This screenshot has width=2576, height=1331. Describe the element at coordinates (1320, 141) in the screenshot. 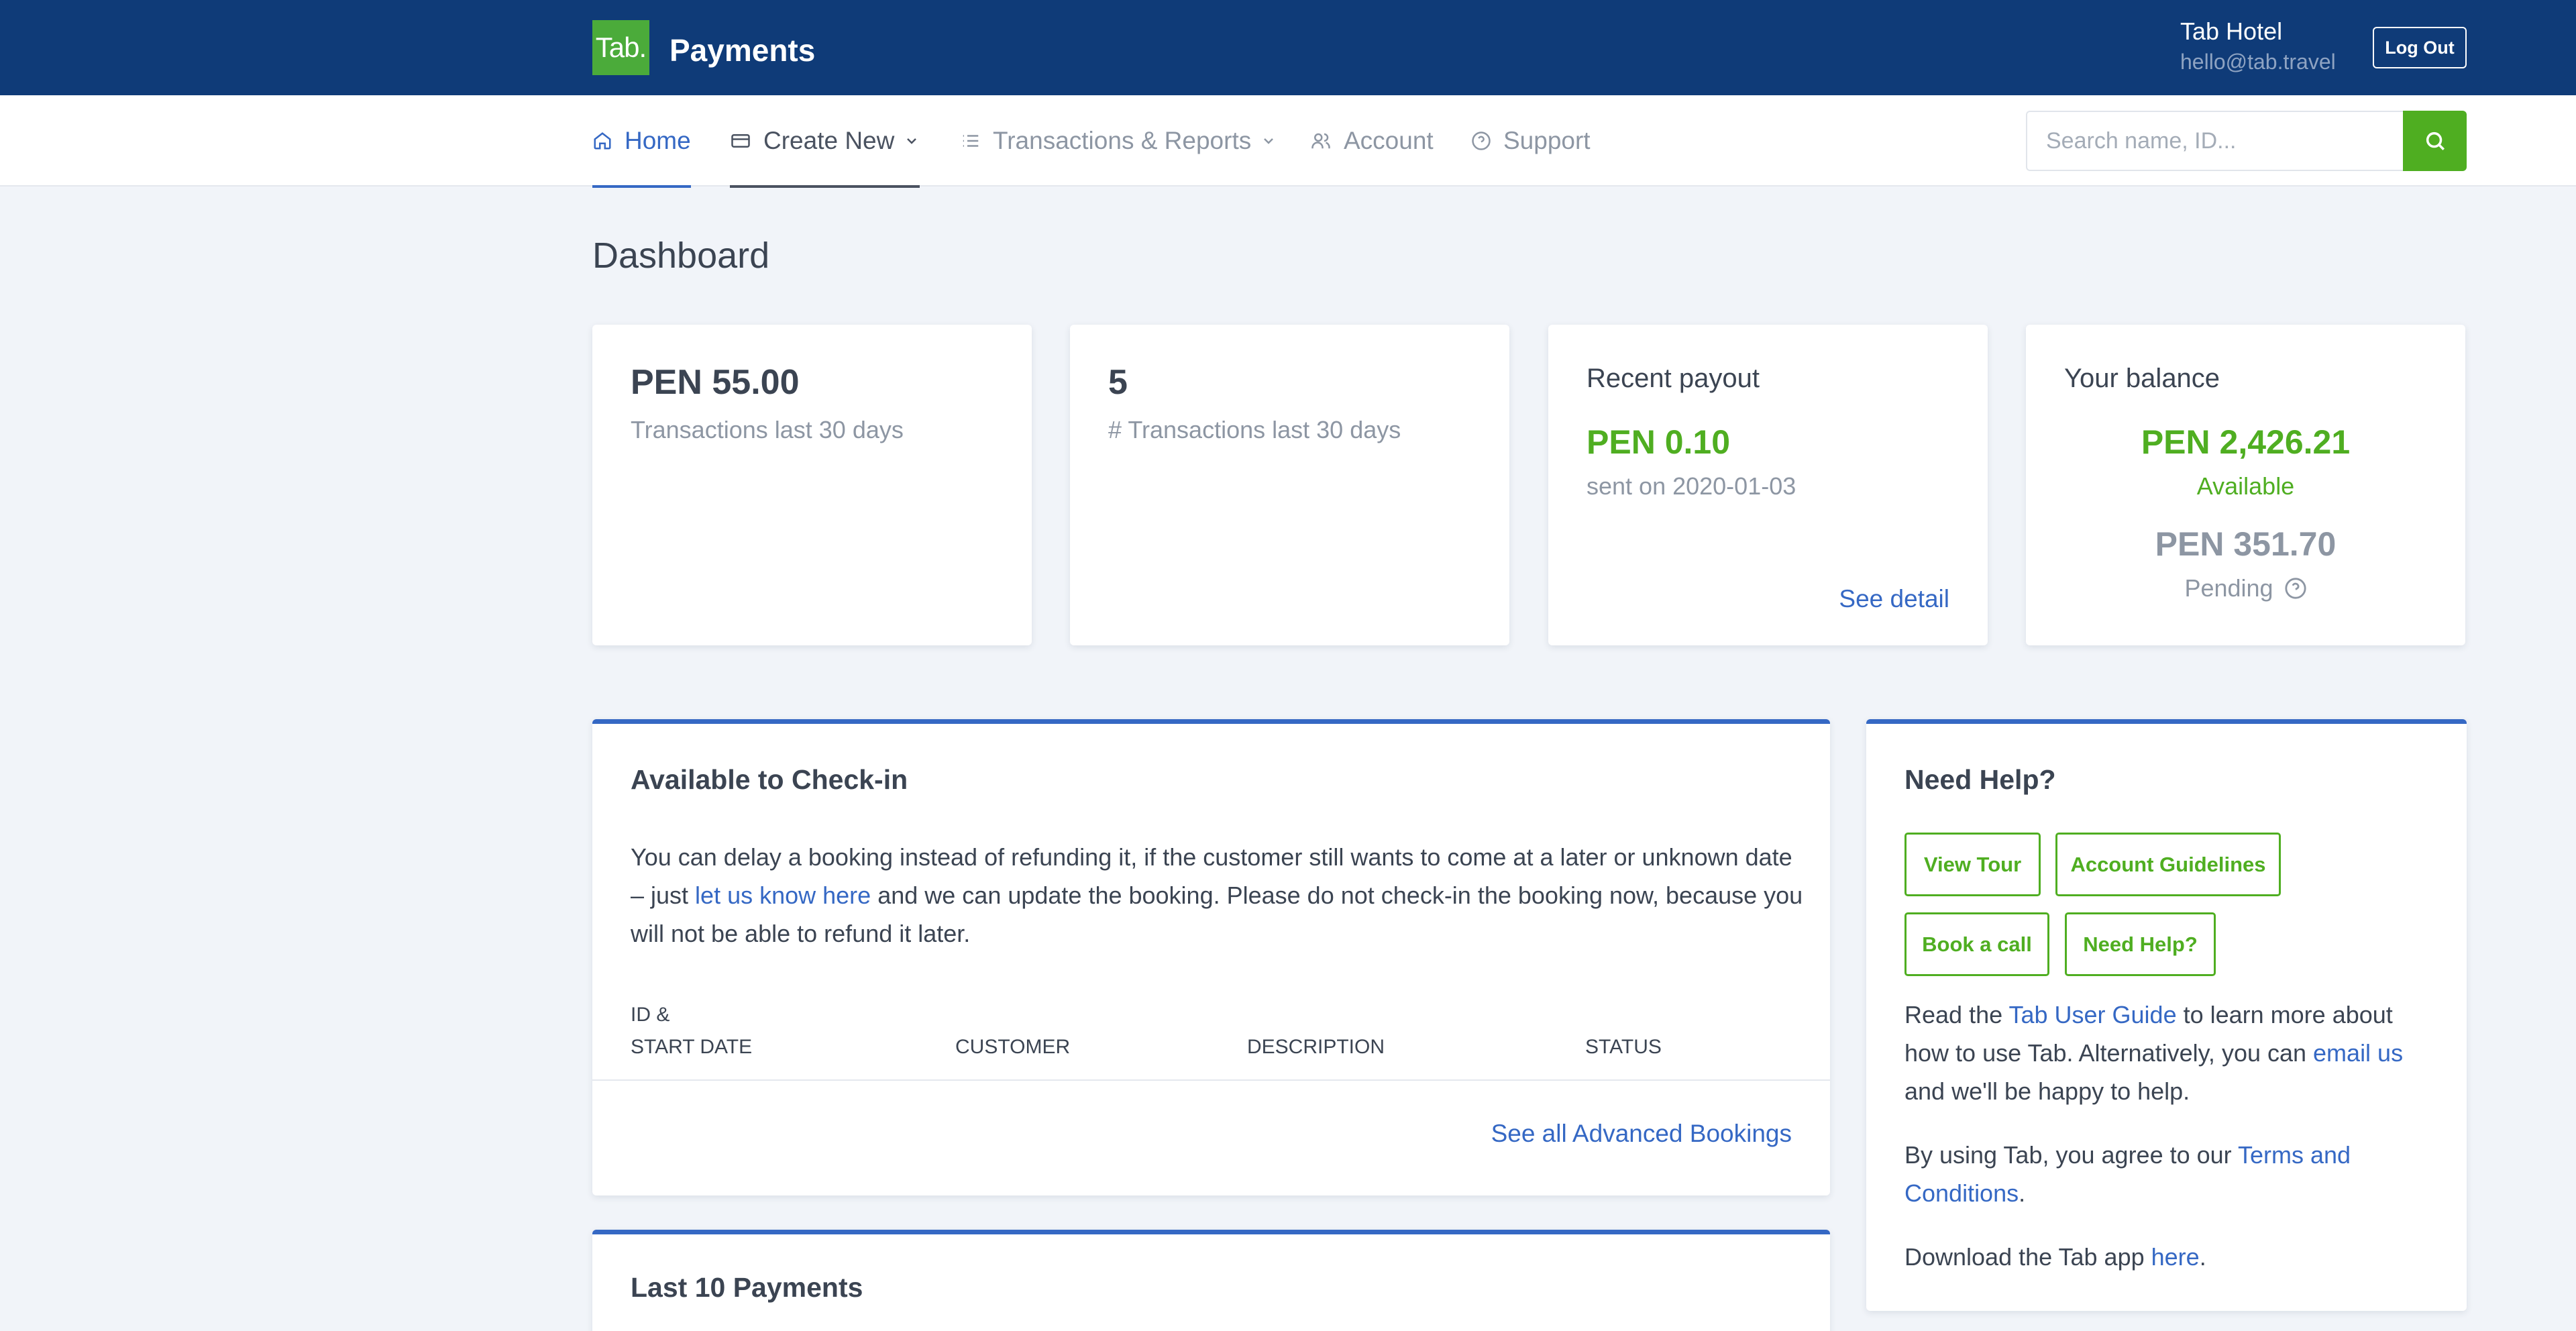

I see `users-icon` at that location.